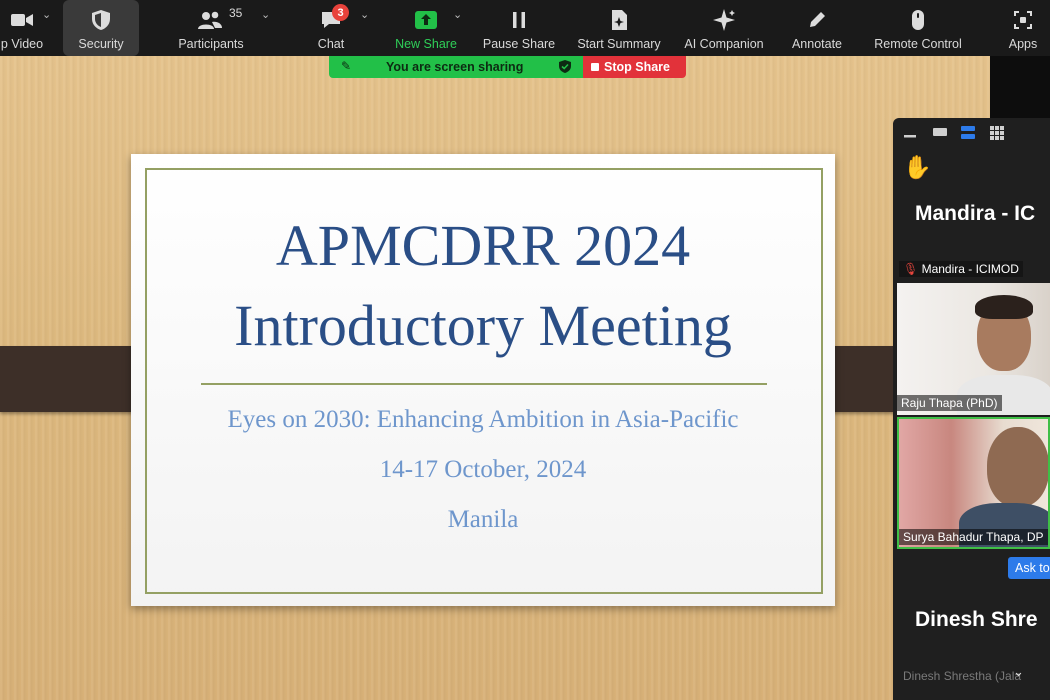  Describe the element at coordinates (973, 483) in the screenshot. I see `participant-video-surya: Surya Bahadur Thapa, DP` at that location.